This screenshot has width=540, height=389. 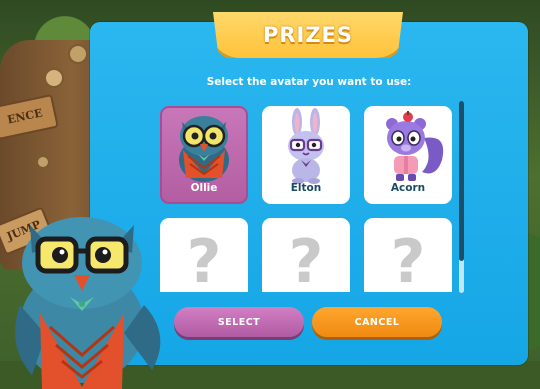 I want to click on avatar-grid-scrollbar, so click(x=461, y=197).